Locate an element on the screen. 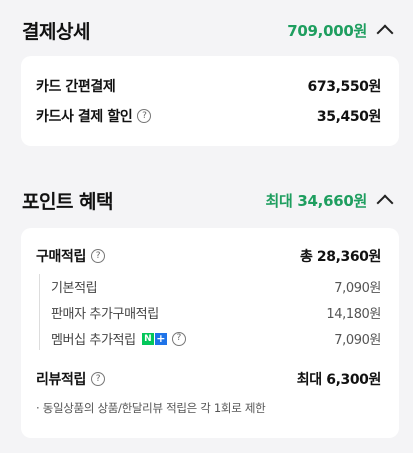 This screenshot has width=413, height=453. membership-point-row: 멤버십 추가적립 N + ? 7,090원 is located at coordinates (216, 338).